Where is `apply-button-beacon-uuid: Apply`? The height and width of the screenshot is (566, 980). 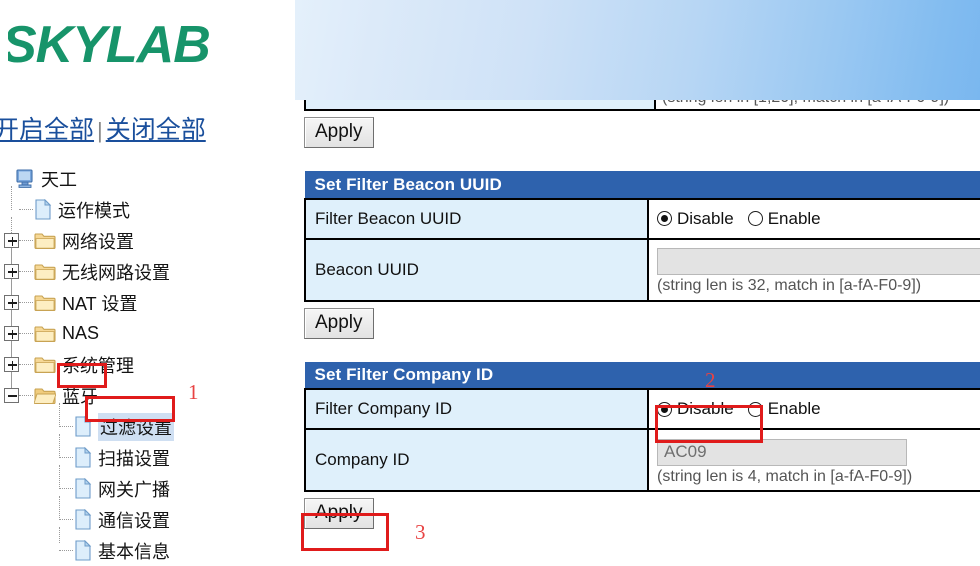
apply-button-beacon-uuid: Apply is located at coordinates (339, 323).